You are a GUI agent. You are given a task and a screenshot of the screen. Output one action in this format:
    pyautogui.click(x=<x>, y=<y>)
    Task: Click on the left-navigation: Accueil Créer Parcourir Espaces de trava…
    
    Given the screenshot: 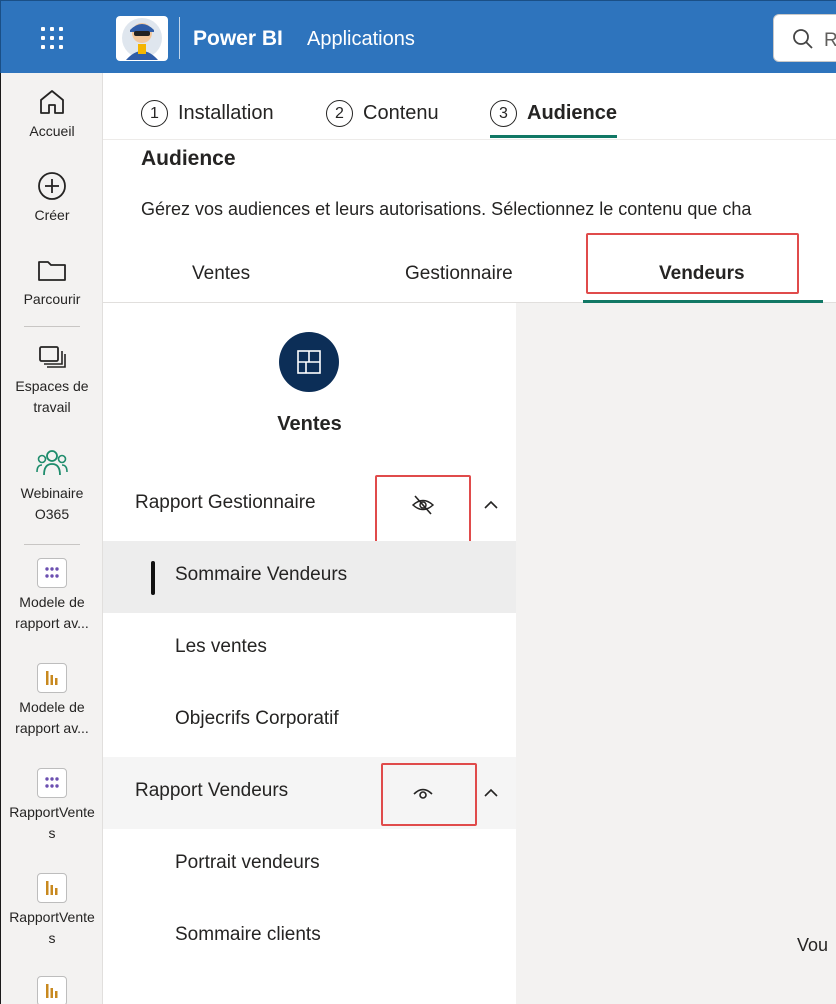 What is the action you would take?
    pyautogui.click(x=51, y=538)
    